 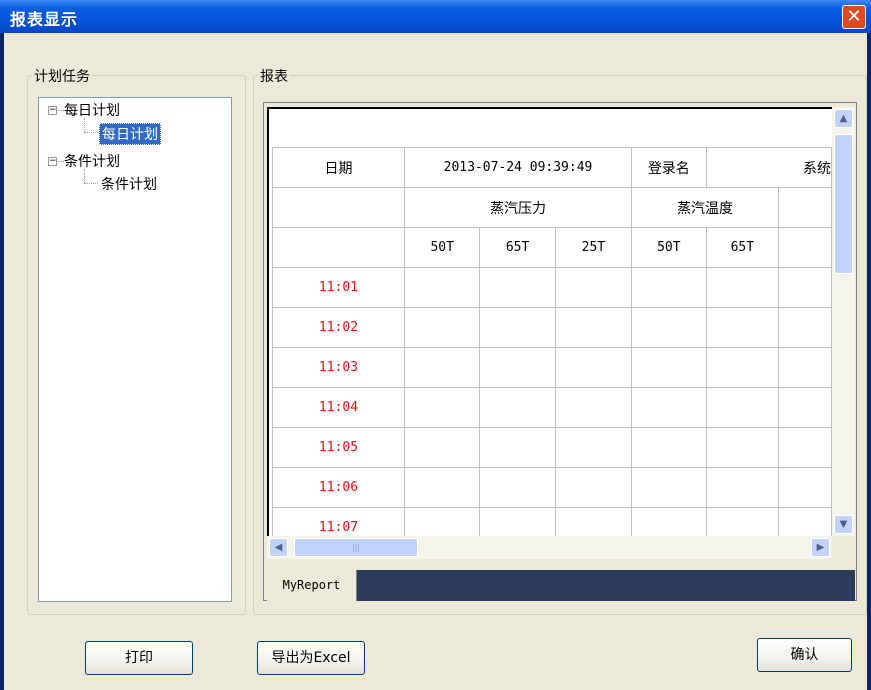 What do you see at coordinates (552, 447) in the screenshot?
I see `table-row: 11:05` at bounding box center [552, 447].